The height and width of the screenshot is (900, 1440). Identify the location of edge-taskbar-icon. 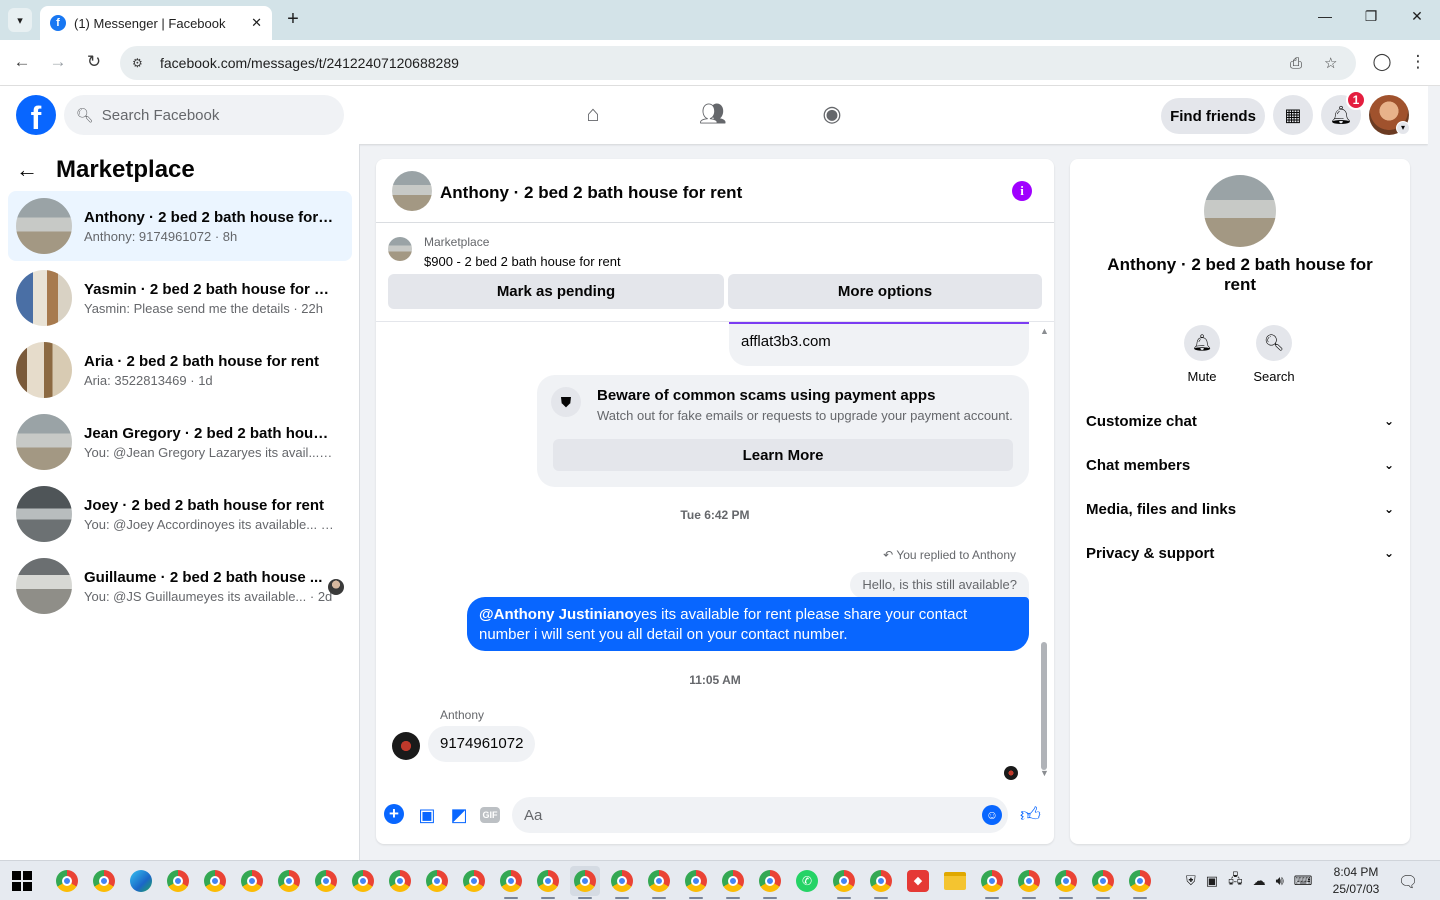
(141, 881).